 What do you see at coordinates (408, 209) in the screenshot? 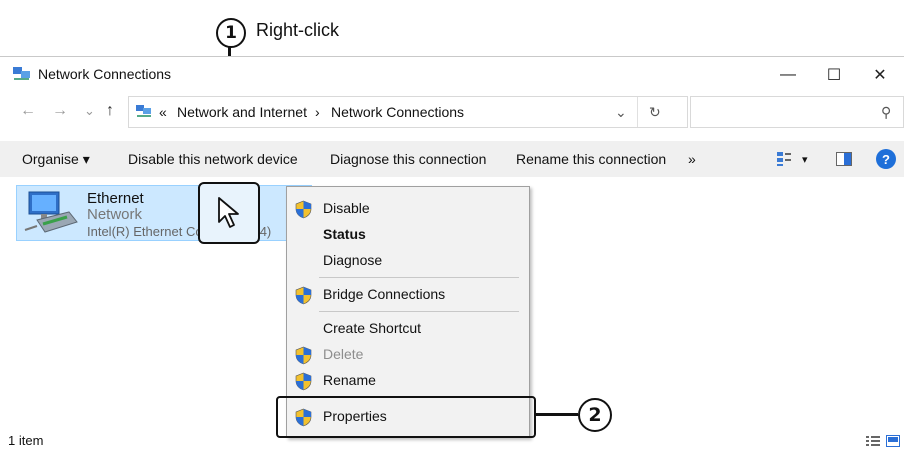
I see `menu-item-disable: Disable` at bounding box center [408, 209].